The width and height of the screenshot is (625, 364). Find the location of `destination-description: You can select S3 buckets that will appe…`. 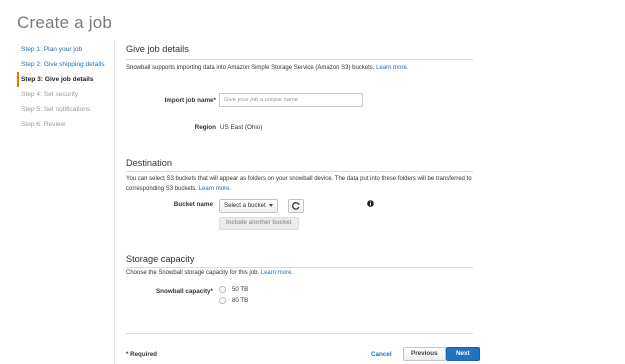

destination-description: You can select S3 buckets that will appe… is located at coordinates (299, 184).